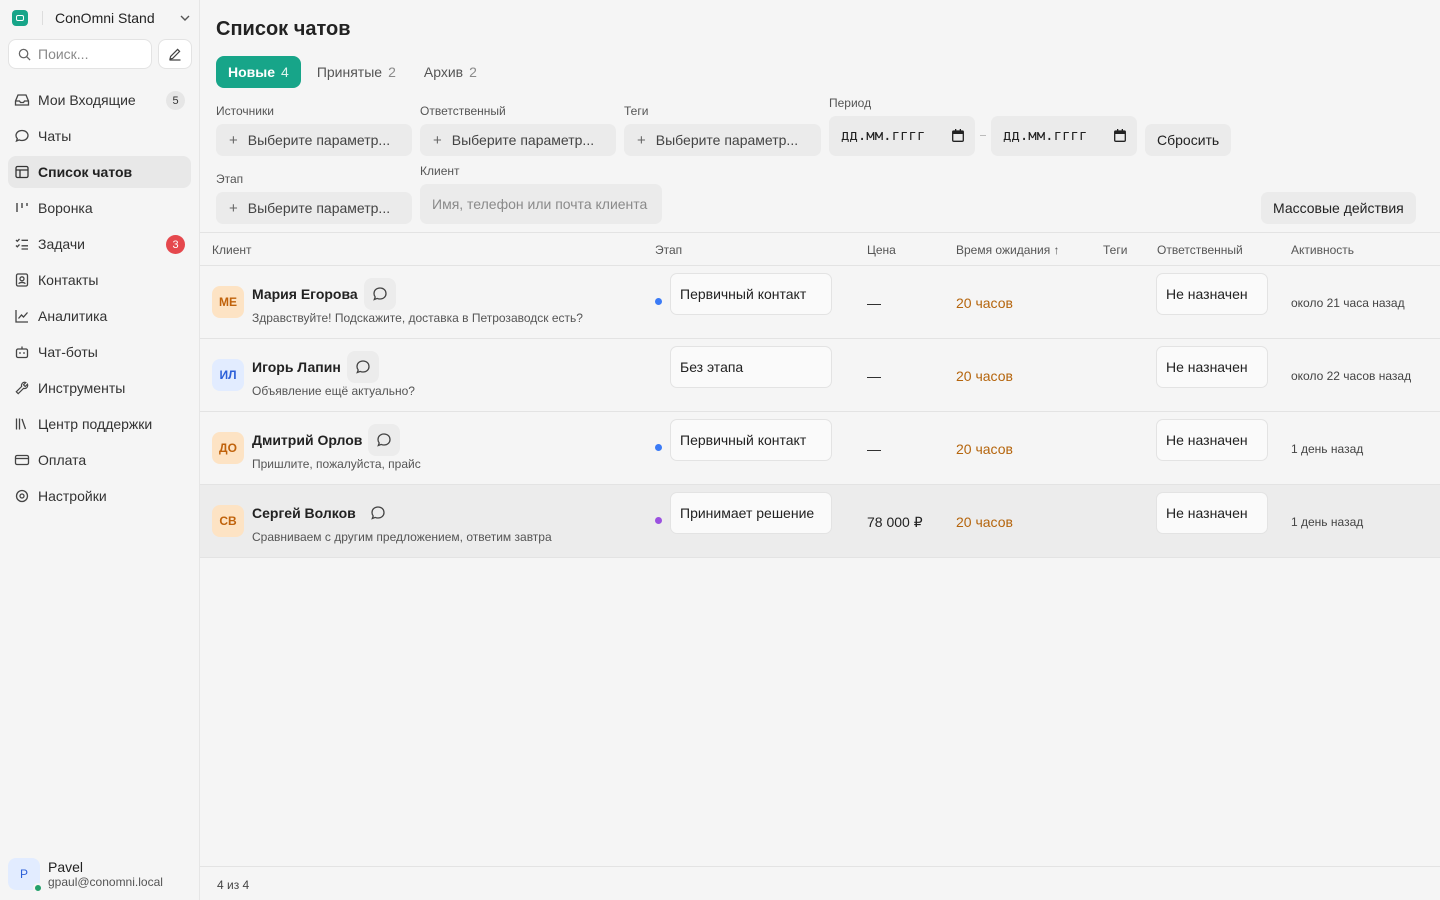 This screenshot has height=900, width=1440. What do you see at coordinates (1045, 136) in the screenshot?
I see `date-to-value: дд.мм.гггг` at bounding box center [1045, 136].